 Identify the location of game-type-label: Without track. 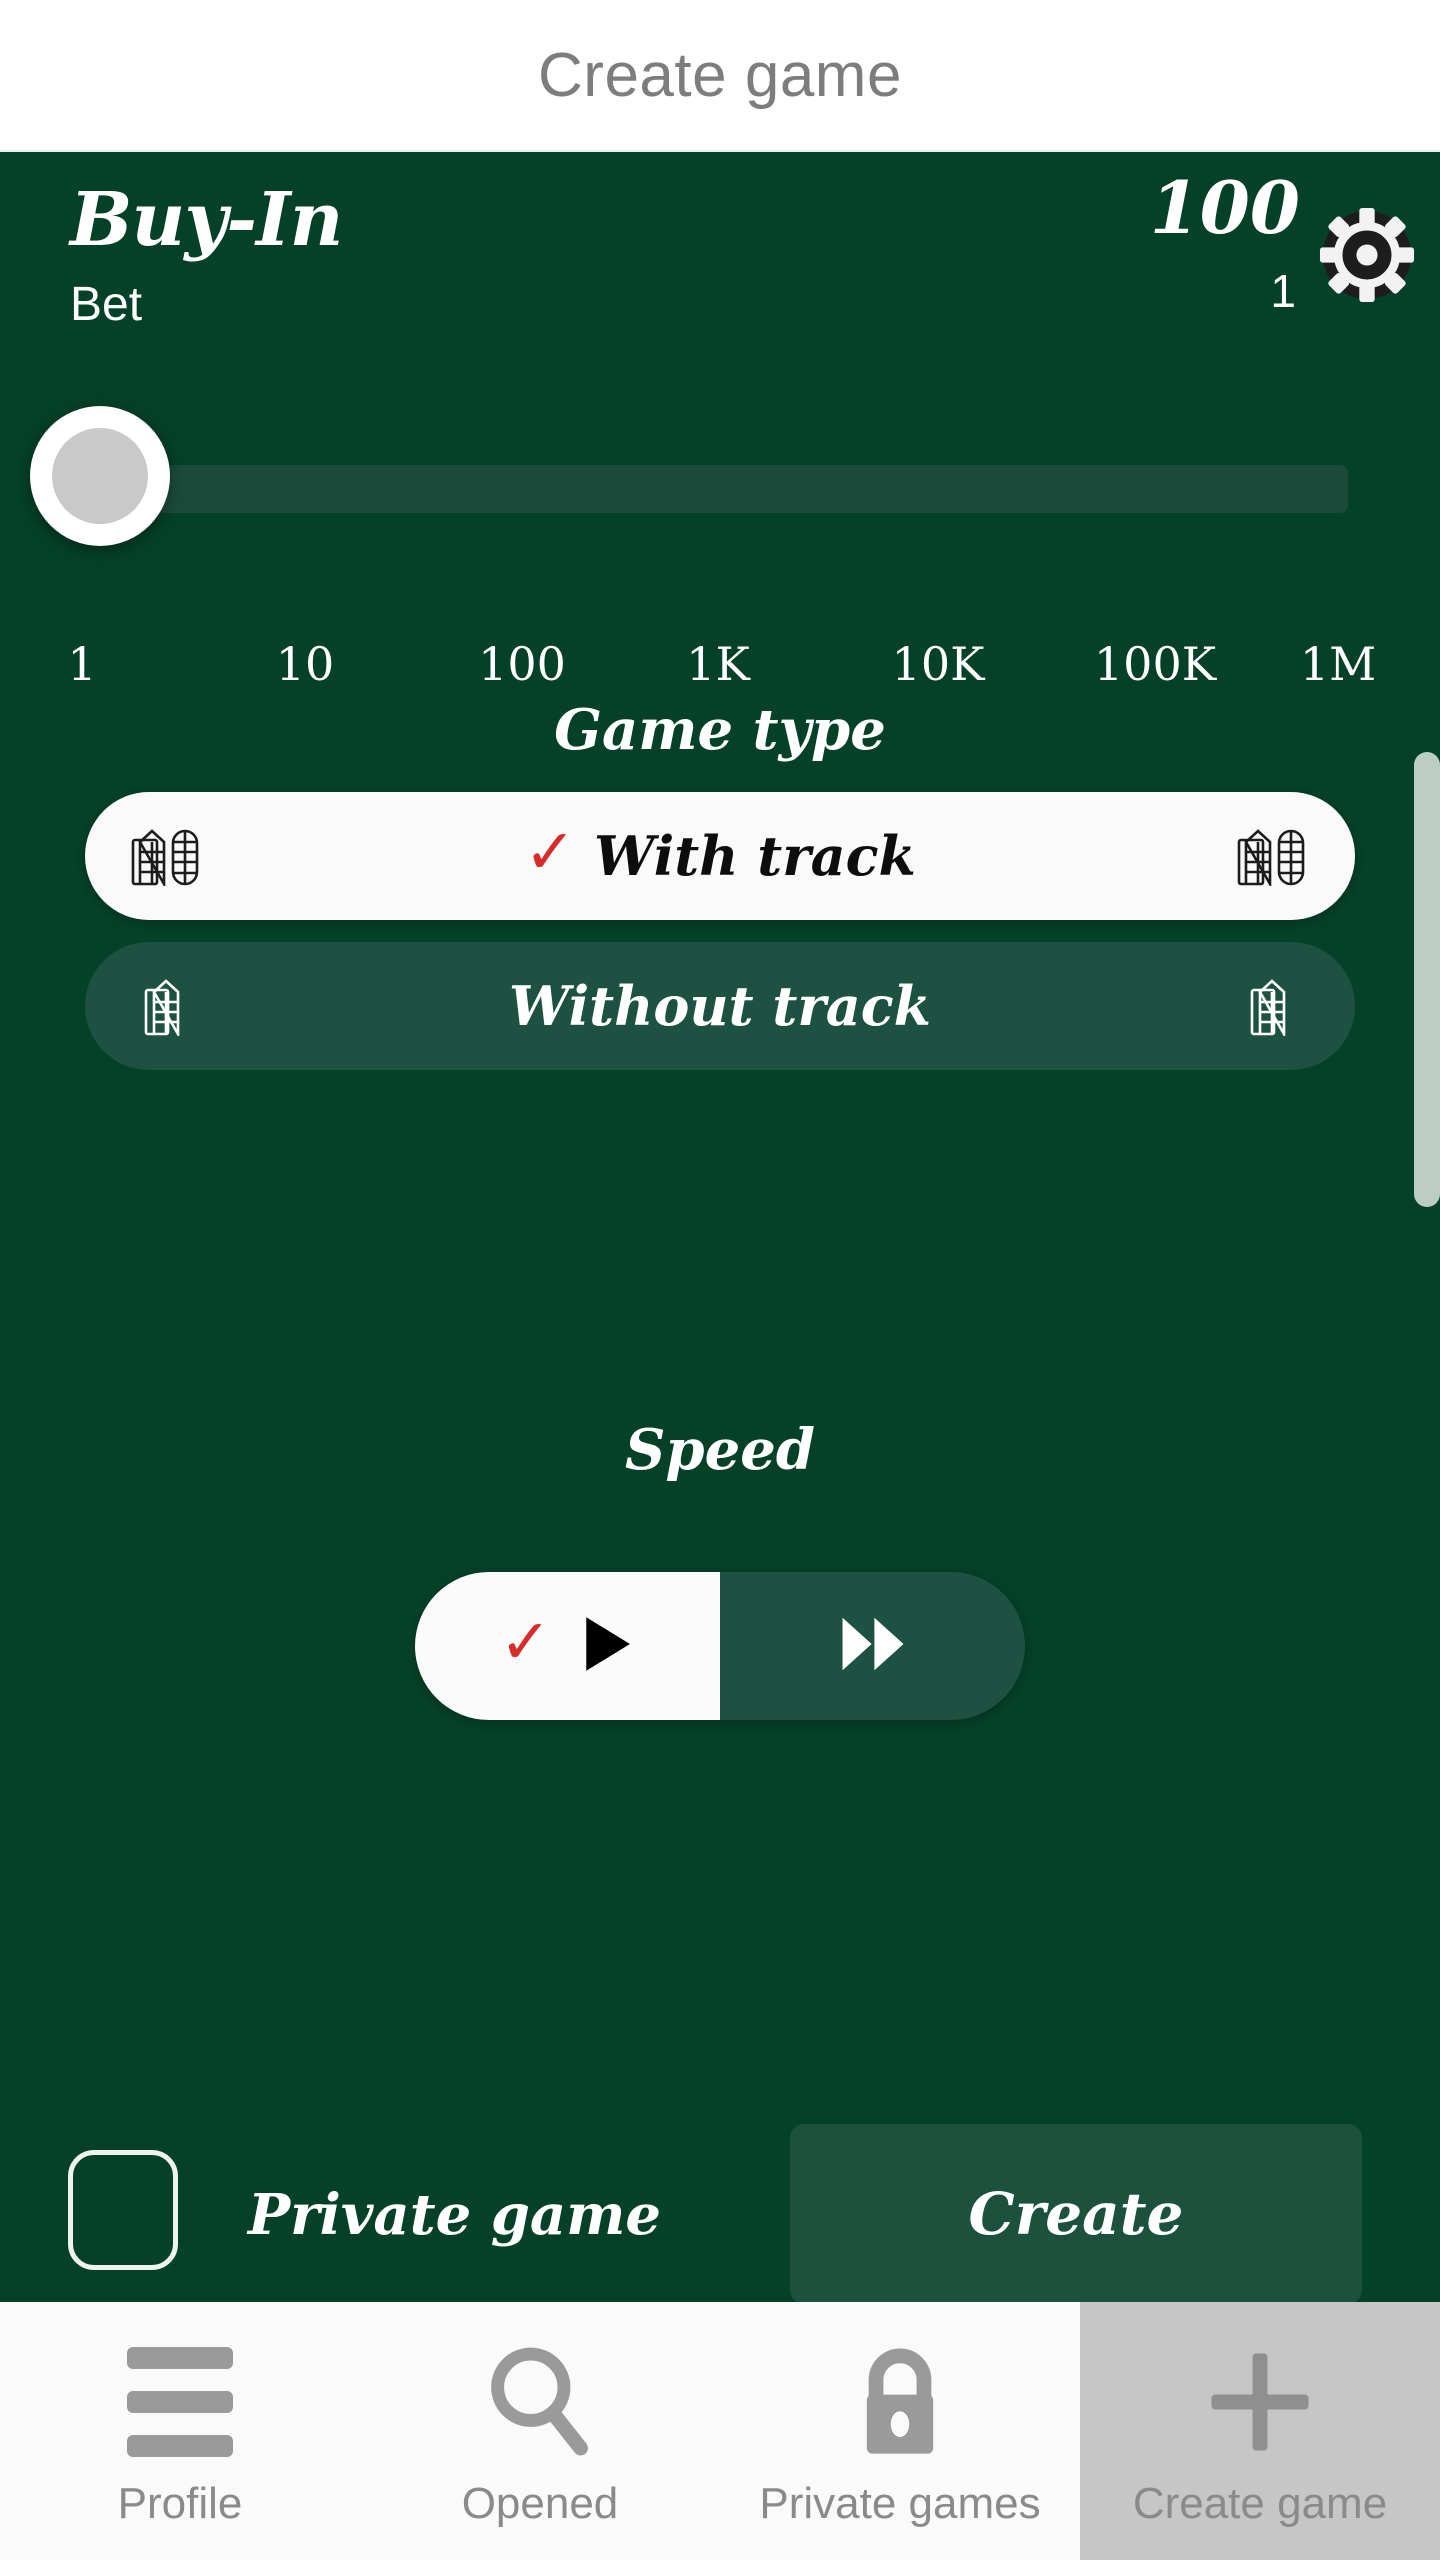
(720, 1006).